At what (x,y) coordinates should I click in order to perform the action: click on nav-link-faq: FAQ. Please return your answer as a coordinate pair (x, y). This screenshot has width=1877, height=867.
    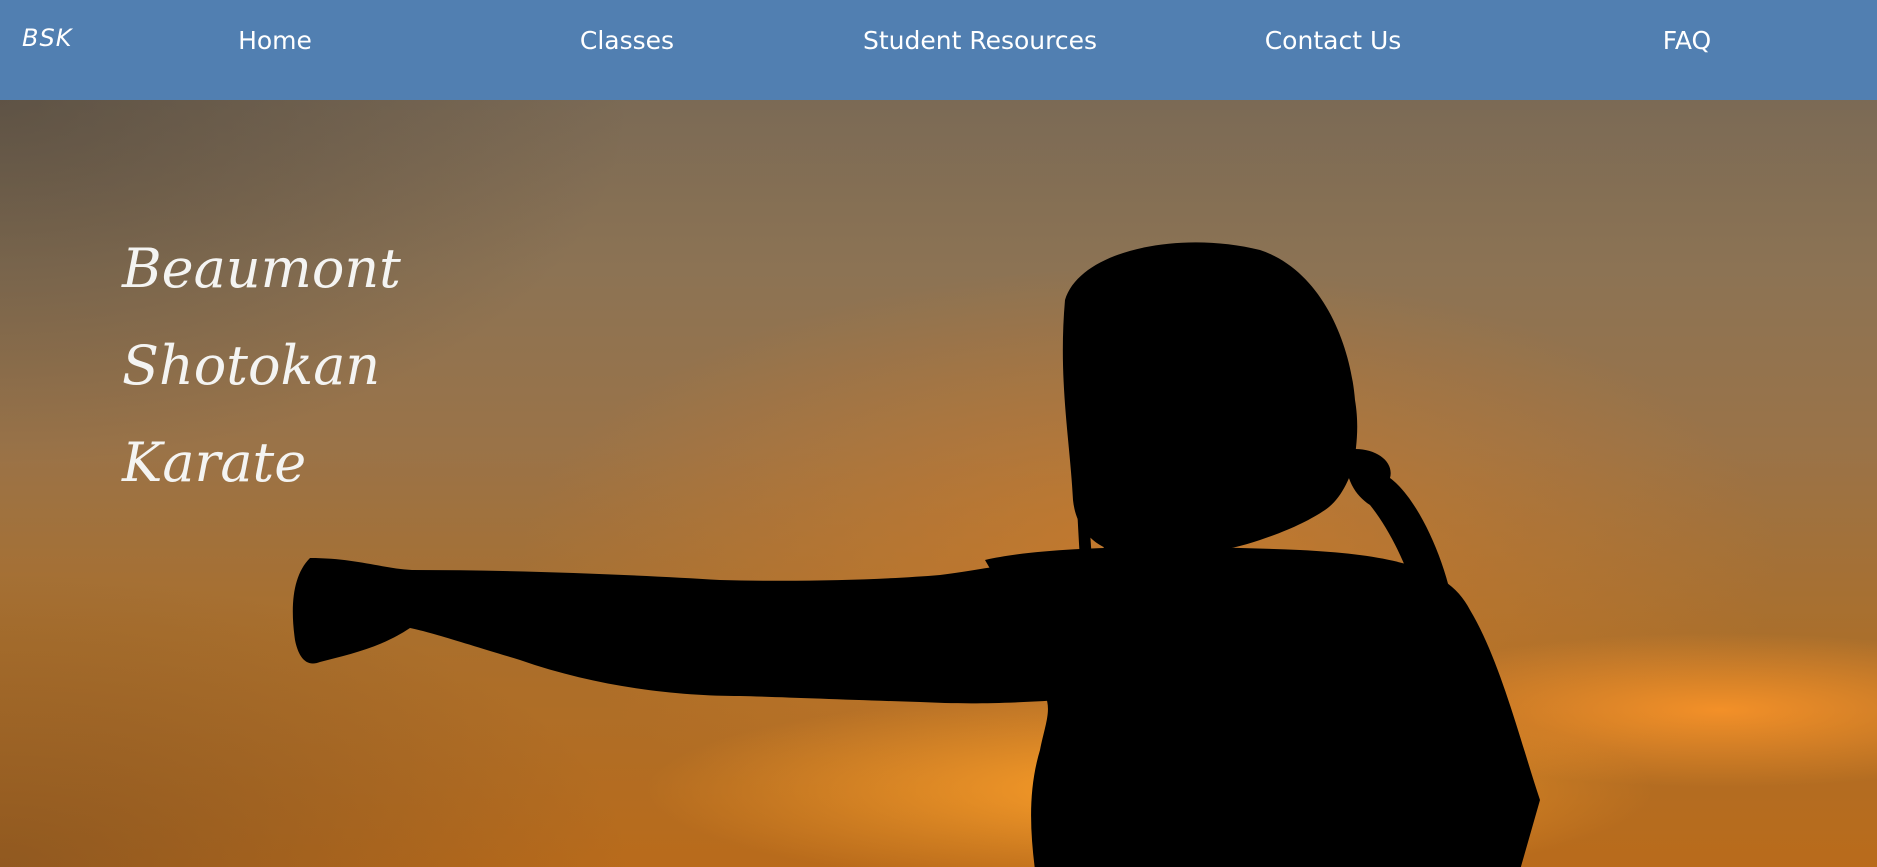
    Looking at the image, I should click on (1687, 40).